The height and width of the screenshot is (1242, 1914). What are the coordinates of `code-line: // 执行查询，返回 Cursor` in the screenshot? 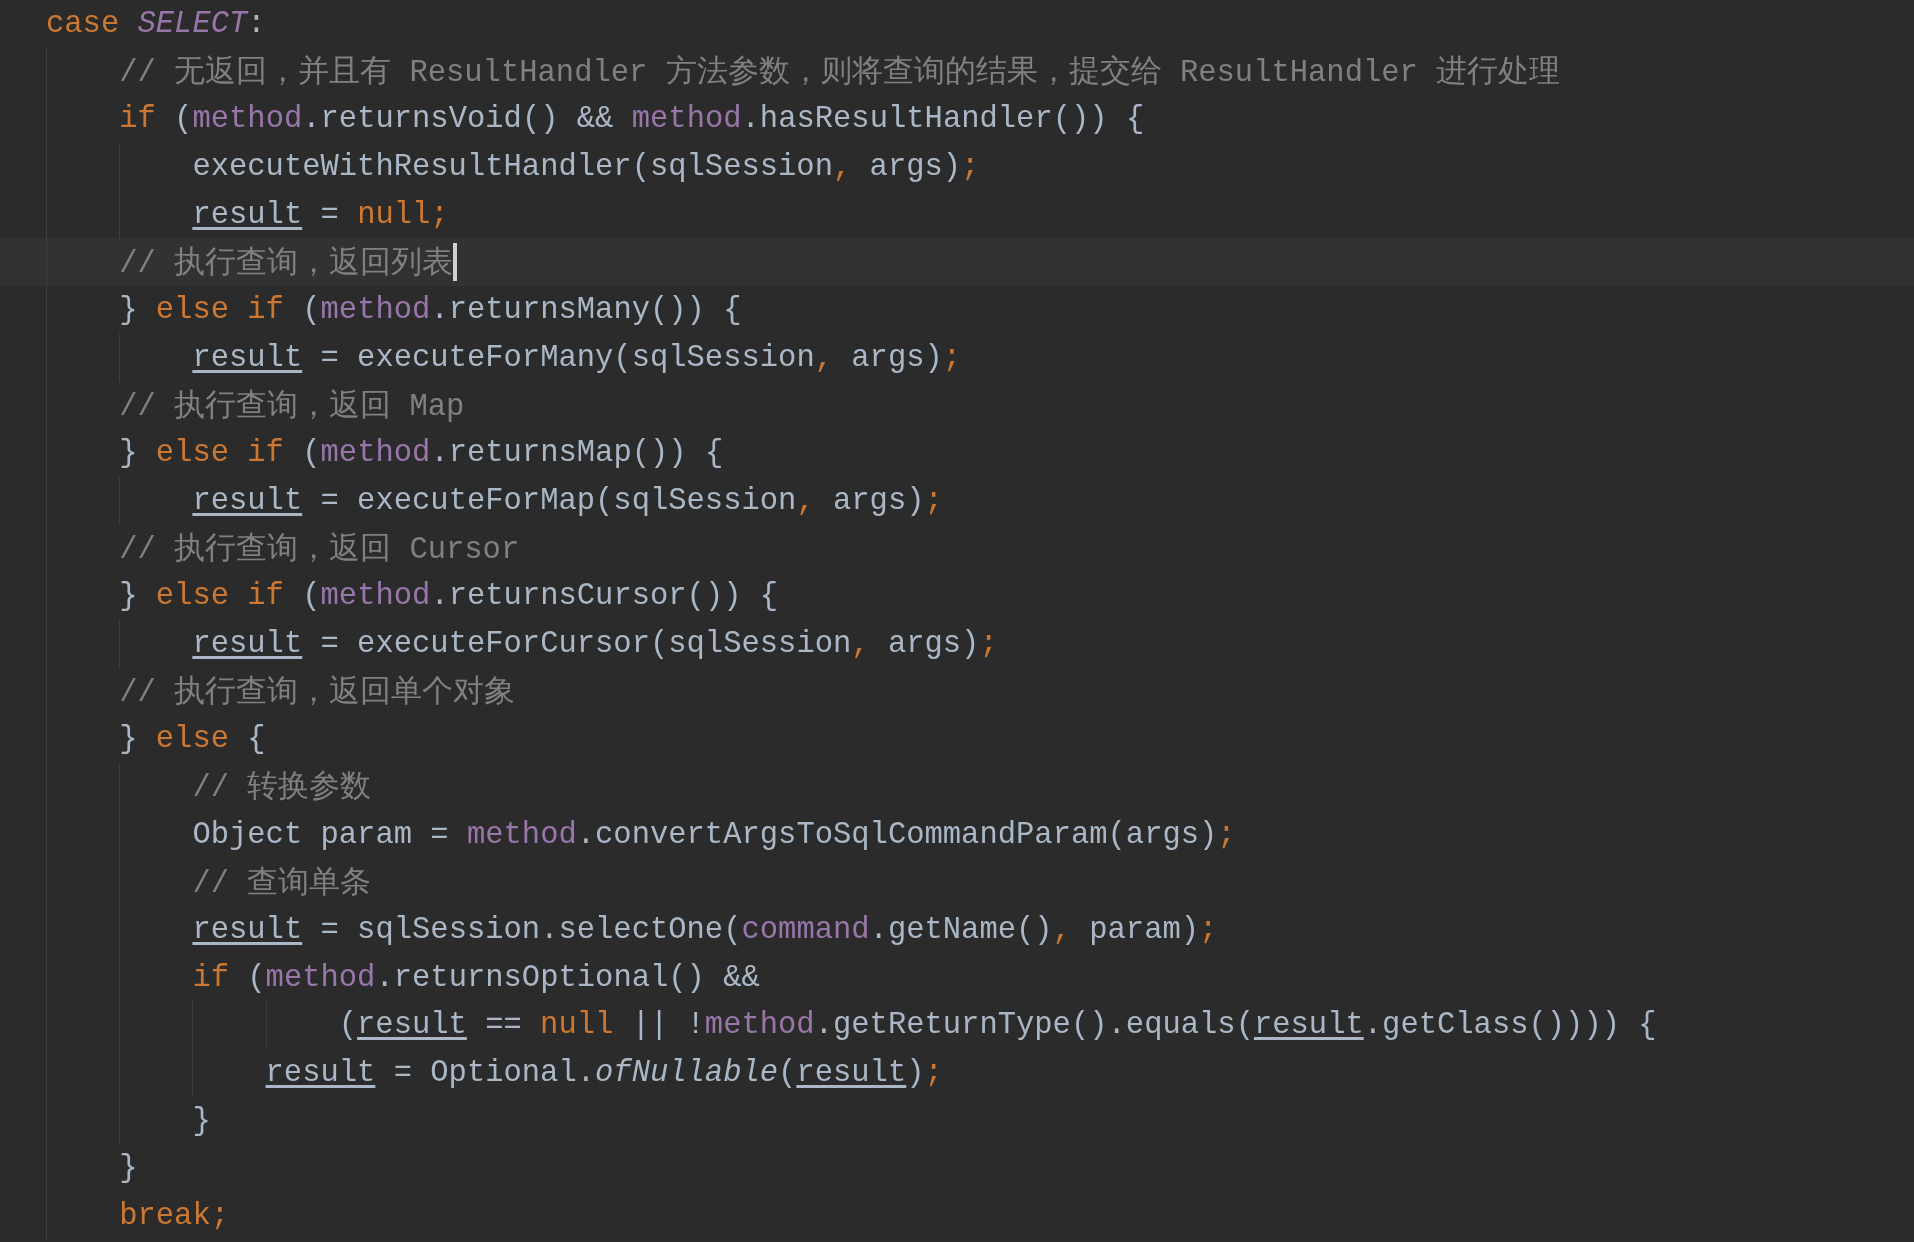 It's located at (319, 550).